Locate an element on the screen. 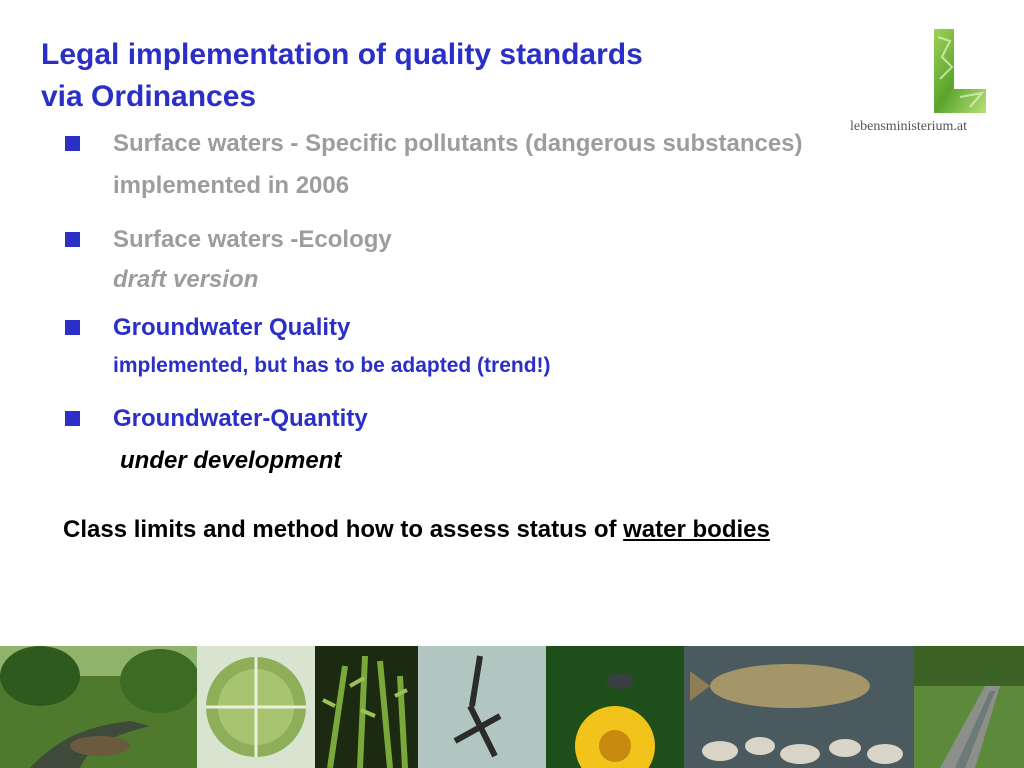 The height and width of the screenshot is (768, 1024). bullet-sub-text: implemented in 2006 is located at coordinates (231, 185).